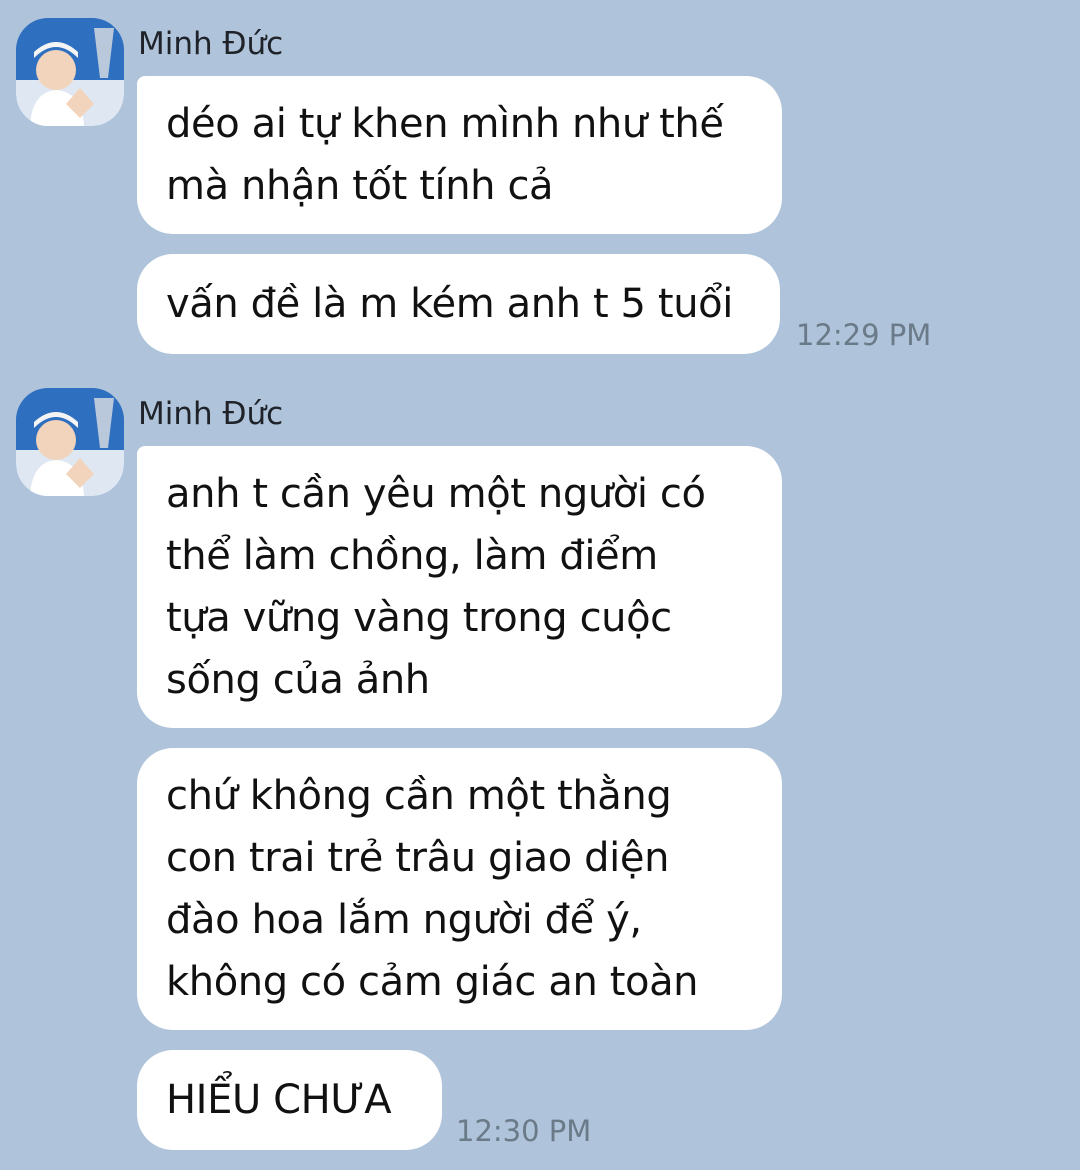 Image resolution: width=1080 pixels, height=1170 pixels. What do you see at coordinates (449, 304) in the screenshot?
I see `message-text: vấn đề là m kém anh t 5 tuổi` at bounding box center [449, 304].